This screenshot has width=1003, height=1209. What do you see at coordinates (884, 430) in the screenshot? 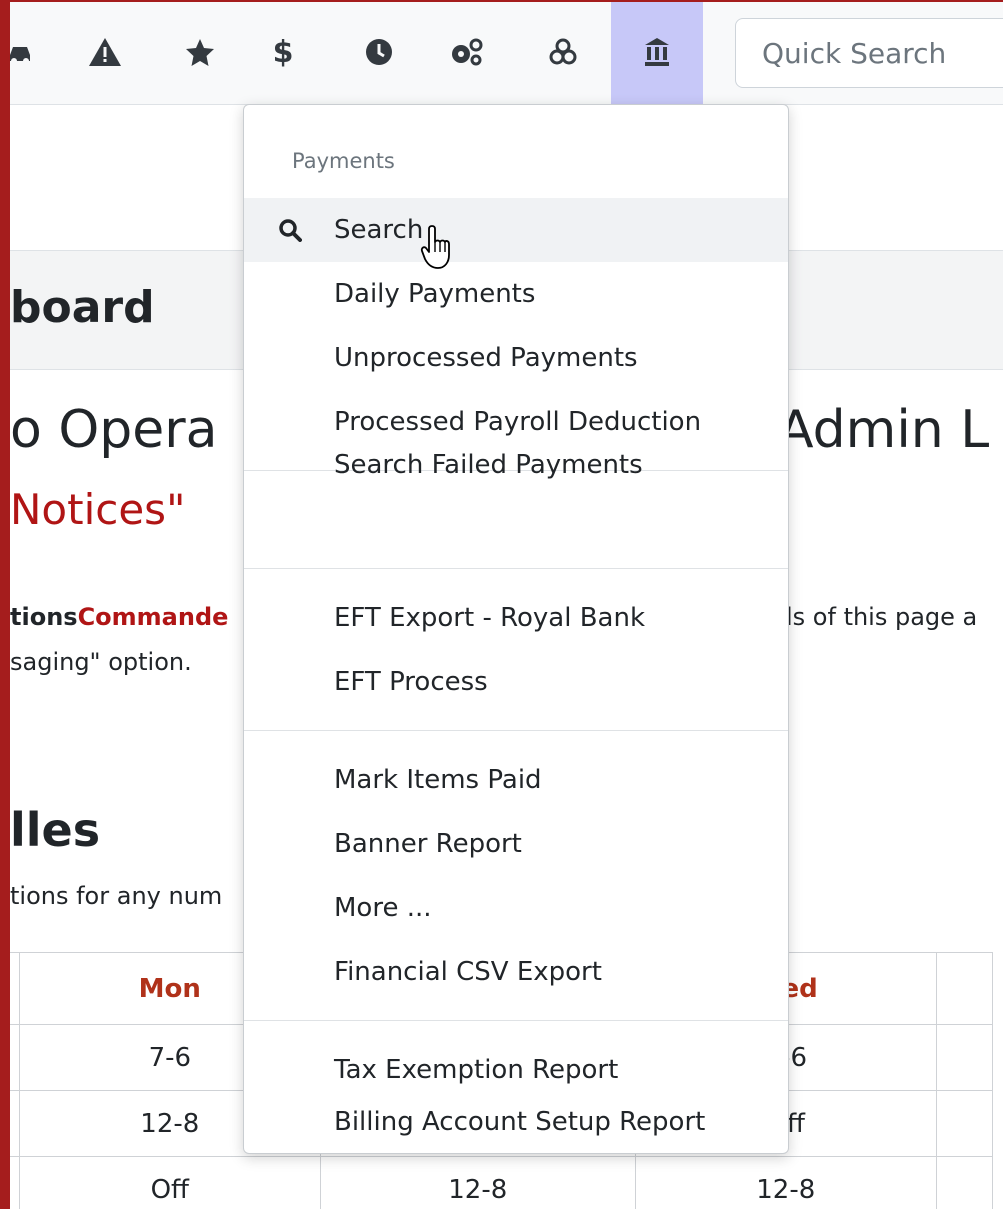
I see `welcome-heading-right: Admin L` at bounding box center [884, 430].